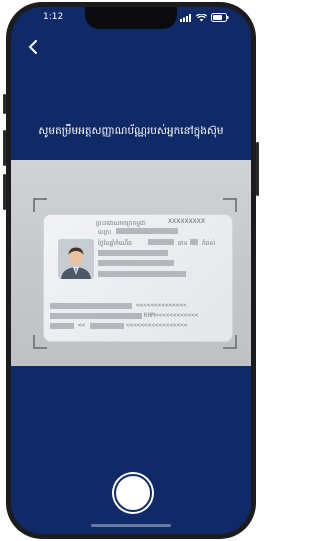 Image resolution: width=320 pixels, height=541 pixels. I want to click on sex-field, so click(194, 242).